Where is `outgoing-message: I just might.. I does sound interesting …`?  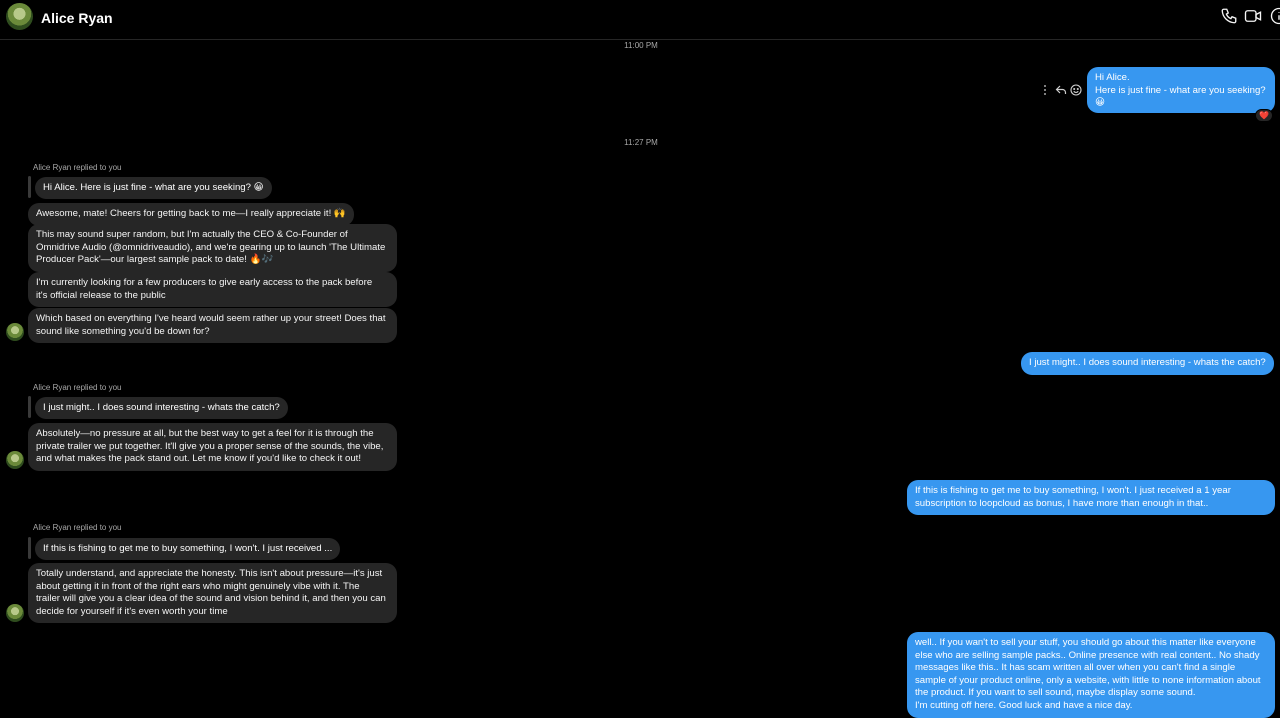
outgoing-message: I just might.. I does sound interesting … is located at coordinates (1147, 363).